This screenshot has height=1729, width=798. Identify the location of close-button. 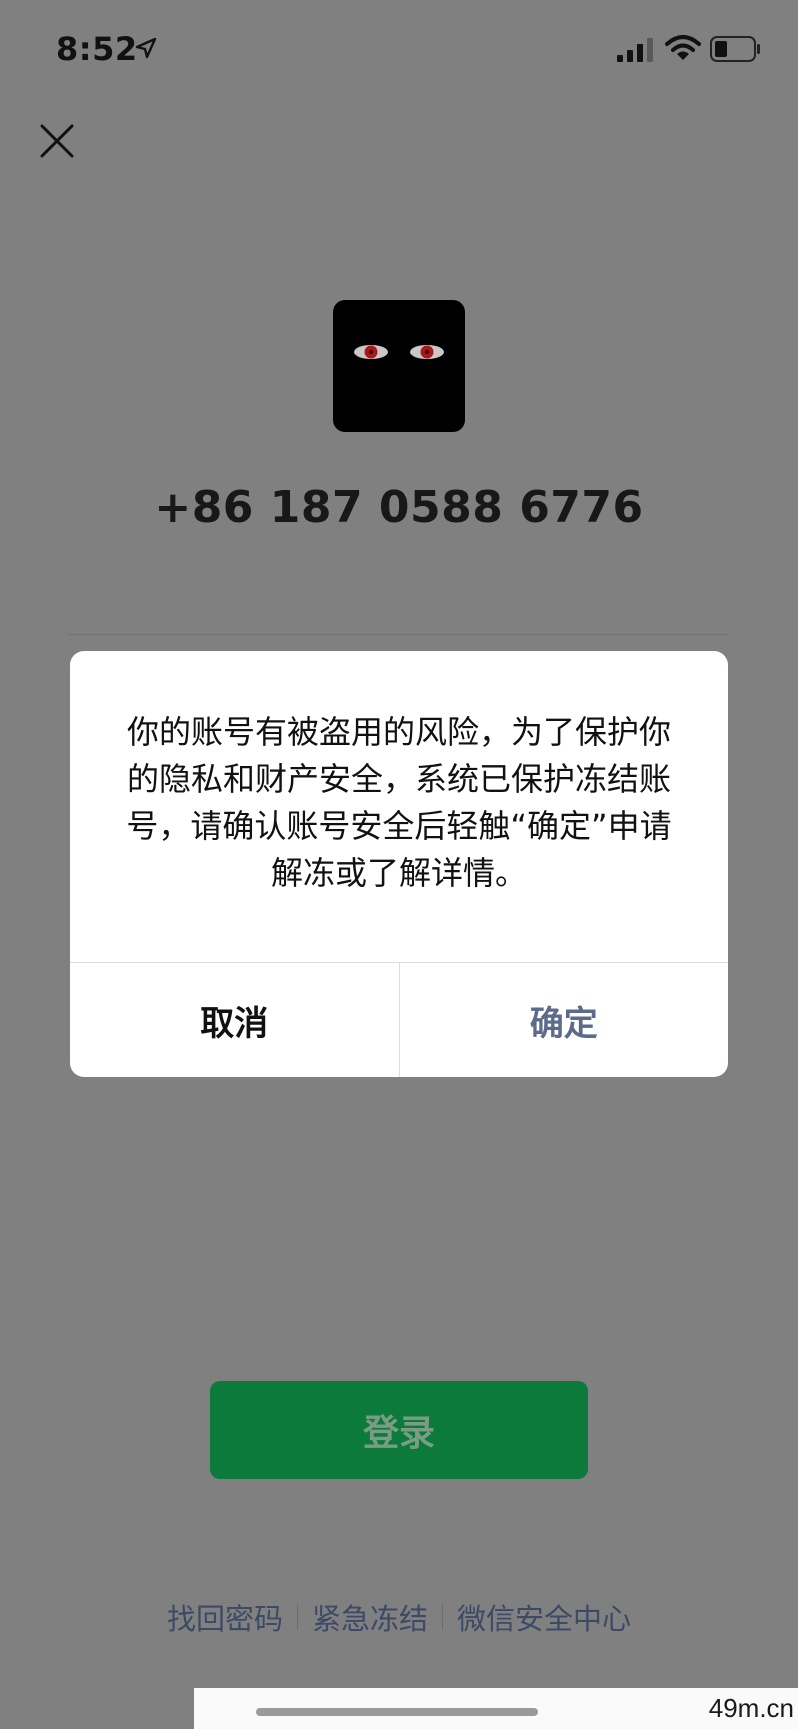
(57, 141).